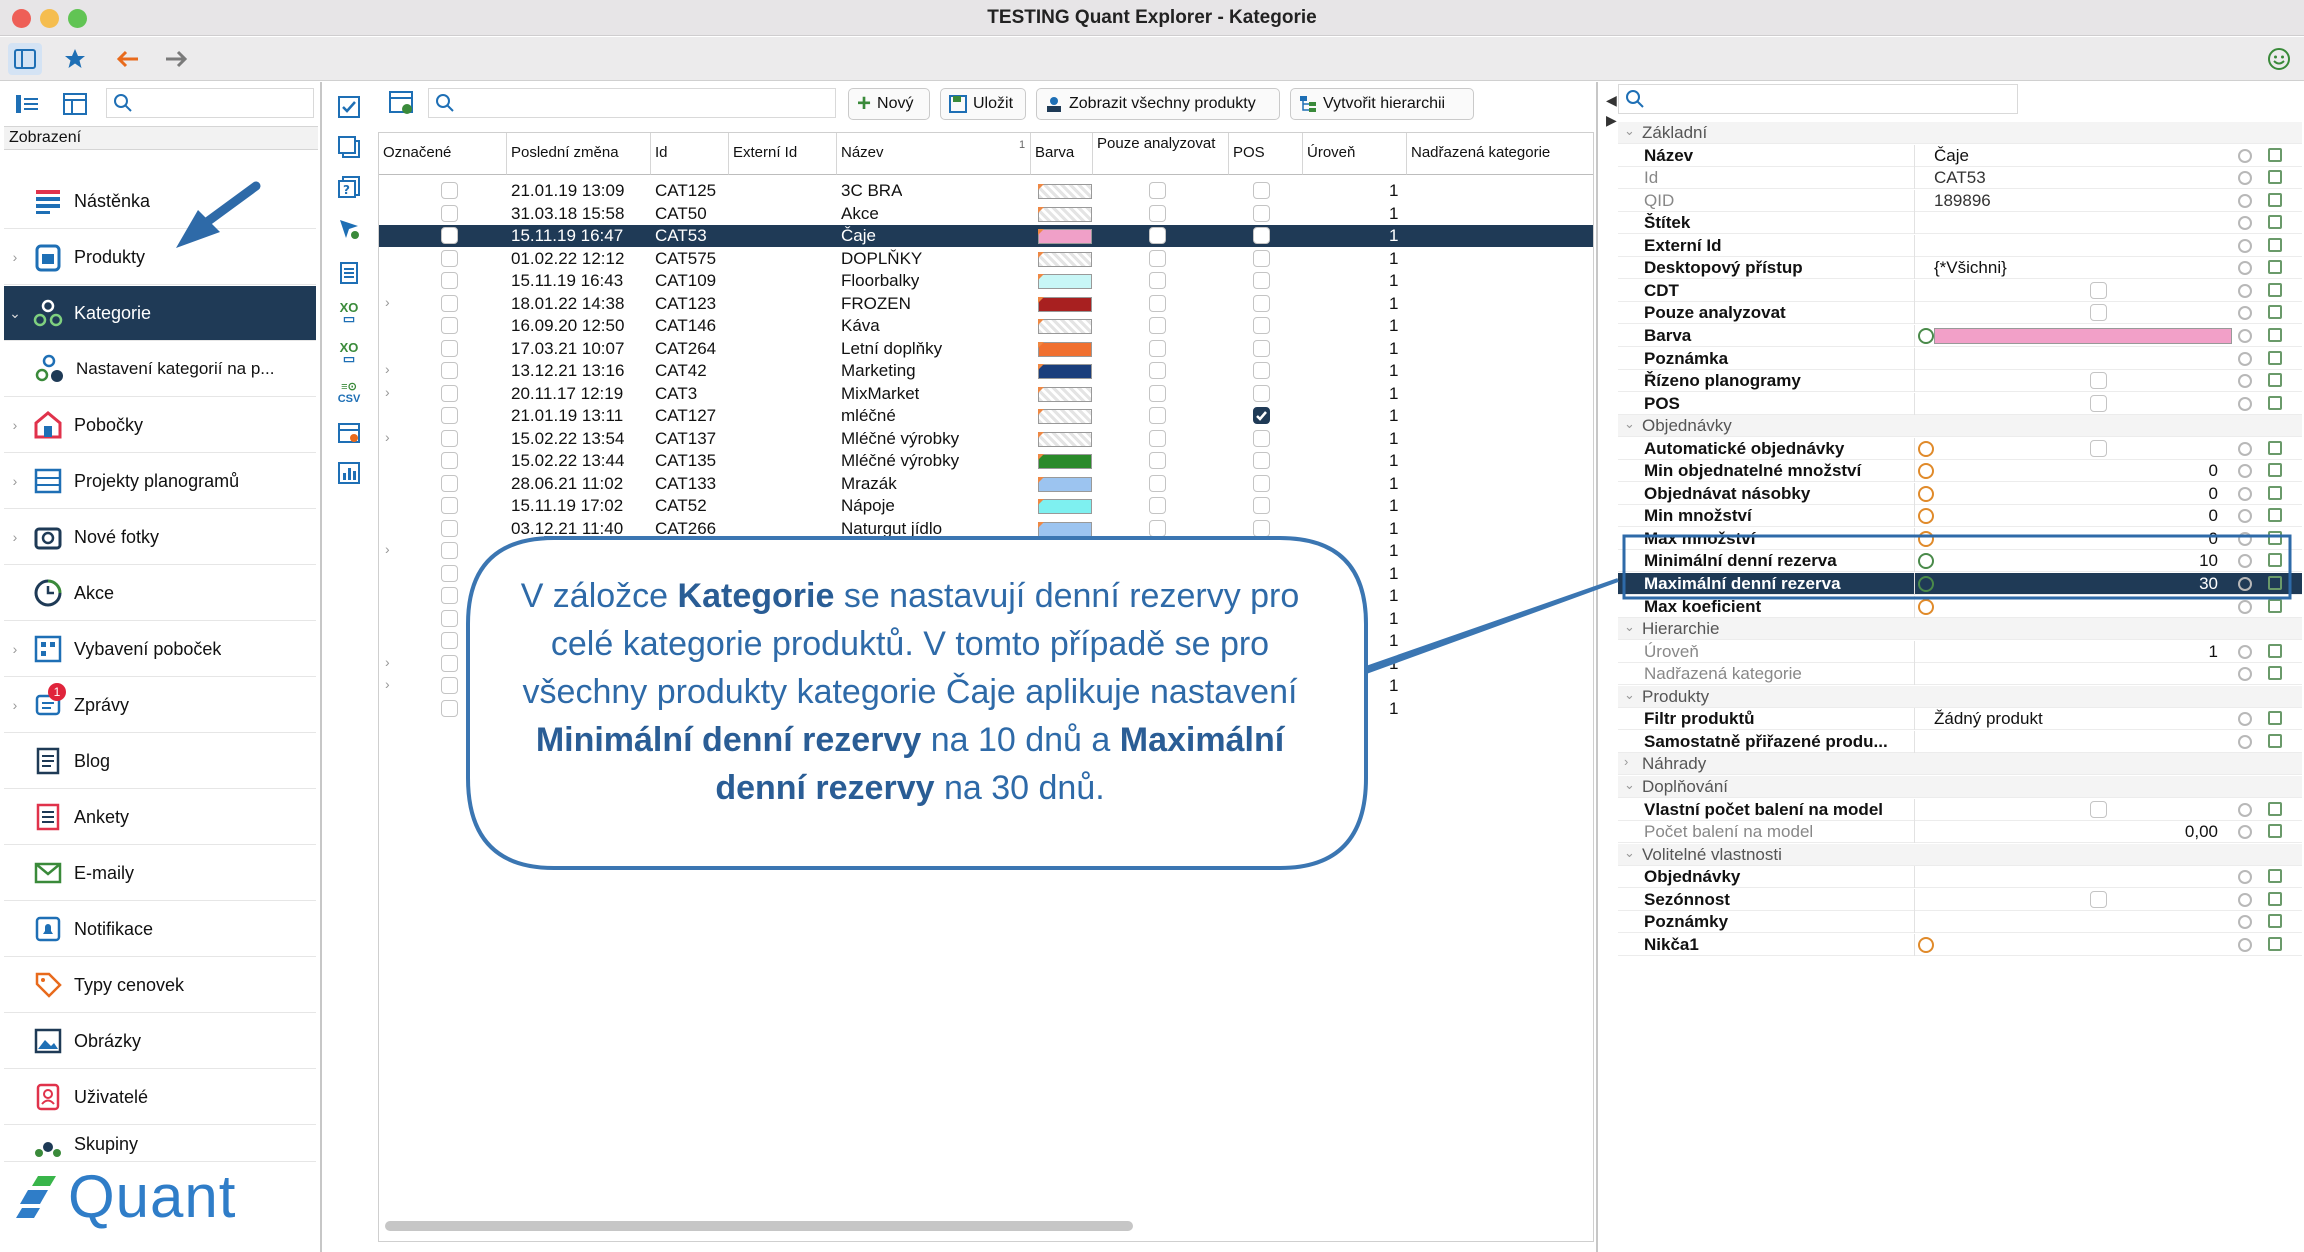 This screenshot has width=2304, height=1252. What do you see at coordinates (349, 147) in the screenshot?
I see `copy-icon` at bounding box center [349, 147].